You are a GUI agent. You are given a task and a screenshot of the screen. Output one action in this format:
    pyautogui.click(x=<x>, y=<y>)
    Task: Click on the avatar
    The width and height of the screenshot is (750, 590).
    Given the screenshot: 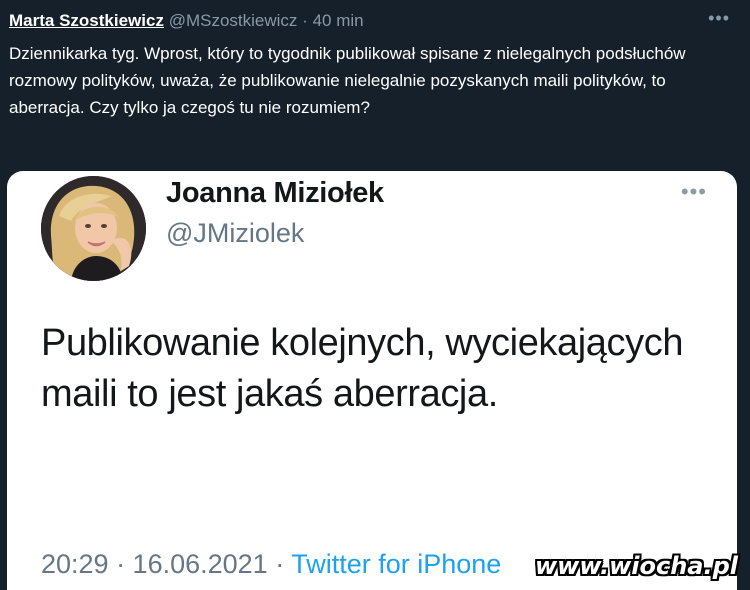 What is the action you would take?
    pyautogui.click(x=93, y=228)
    